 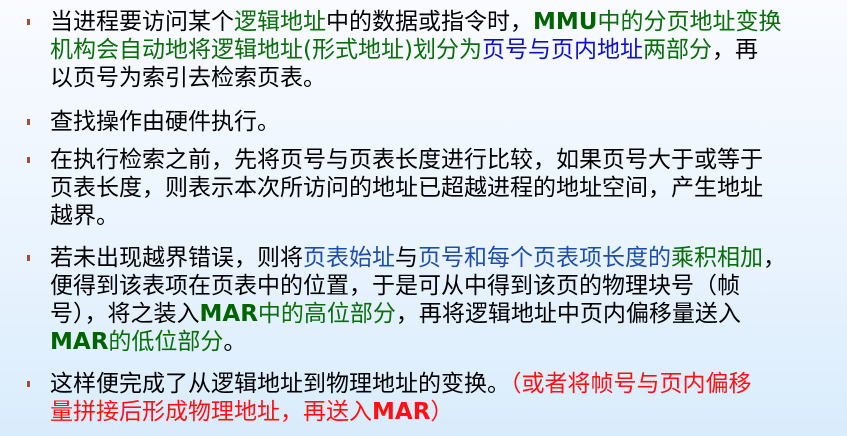 I want to click on text-segment: 与, so click(x=406, y=258).